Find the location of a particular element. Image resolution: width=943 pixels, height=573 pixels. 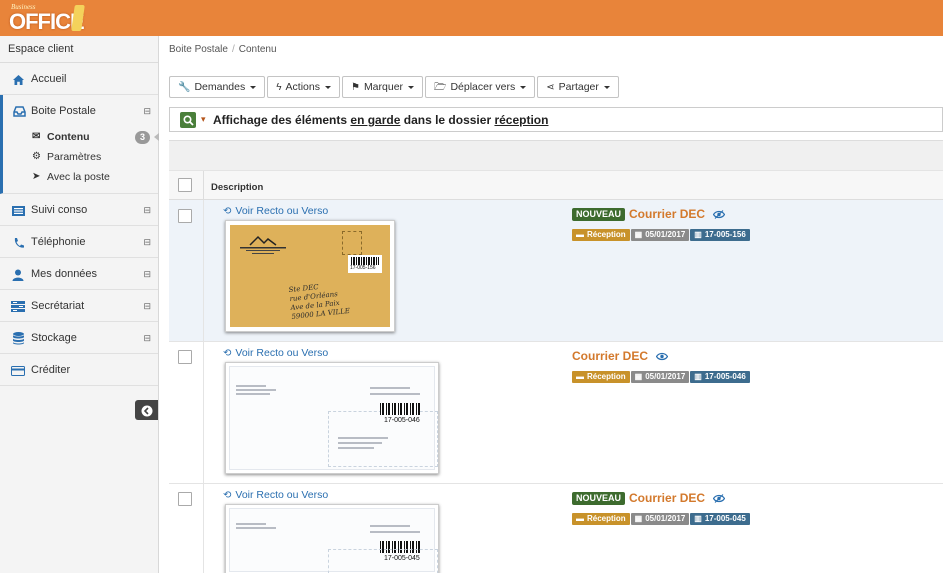

sidebar-item-secretariat: Secrétariat ⊟ is located at coordinates (79, 306).